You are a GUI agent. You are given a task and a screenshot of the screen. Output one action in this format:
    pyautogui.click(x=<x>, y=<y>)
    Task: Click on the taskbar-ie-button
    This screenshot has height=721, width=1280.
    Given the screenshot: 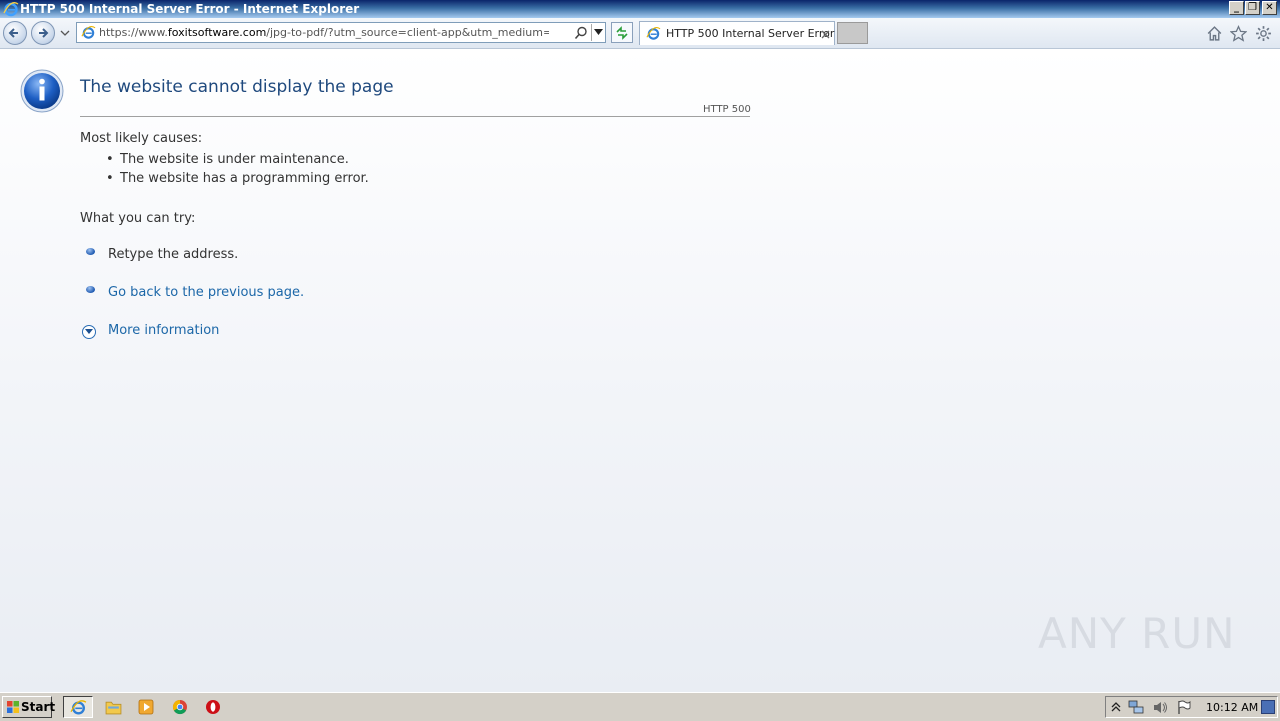 What is the action you would take?
    pyautogui.click(x=78, y=707)
    